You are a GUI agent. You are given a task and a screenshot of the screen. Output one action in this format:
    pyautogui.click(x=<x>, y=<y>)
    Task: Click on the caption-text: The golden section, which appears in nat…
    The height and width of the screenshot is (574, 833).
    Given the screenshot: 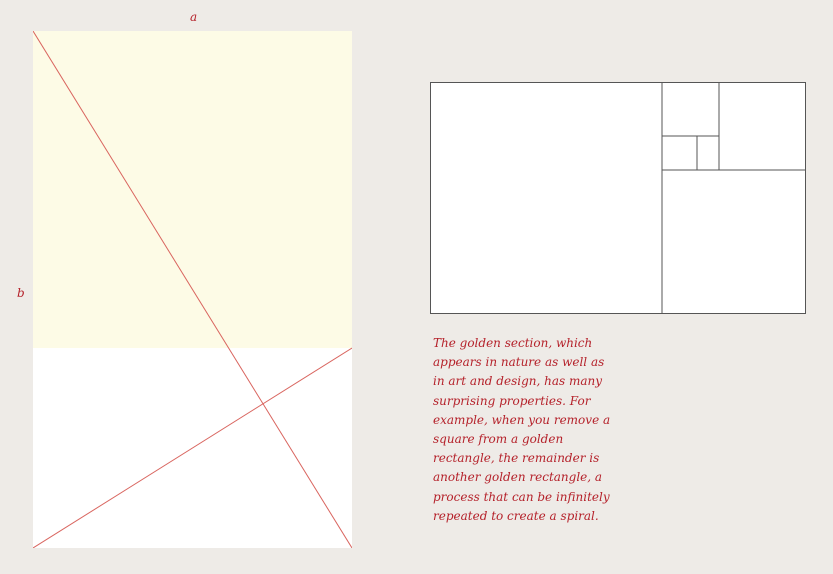 What is the action you would take?
    pyautogui.click(x=522, y=429)
    